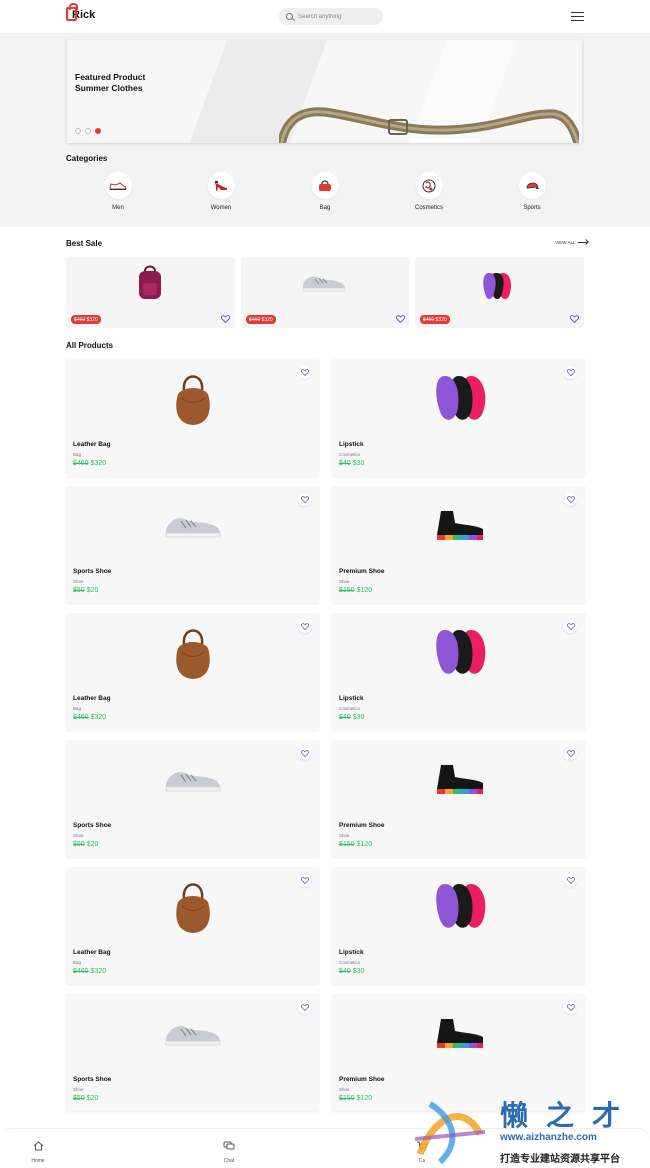  Describe the element at coordinates (325, 208) in the screenshot. I see `category-label: Bag` at that location.